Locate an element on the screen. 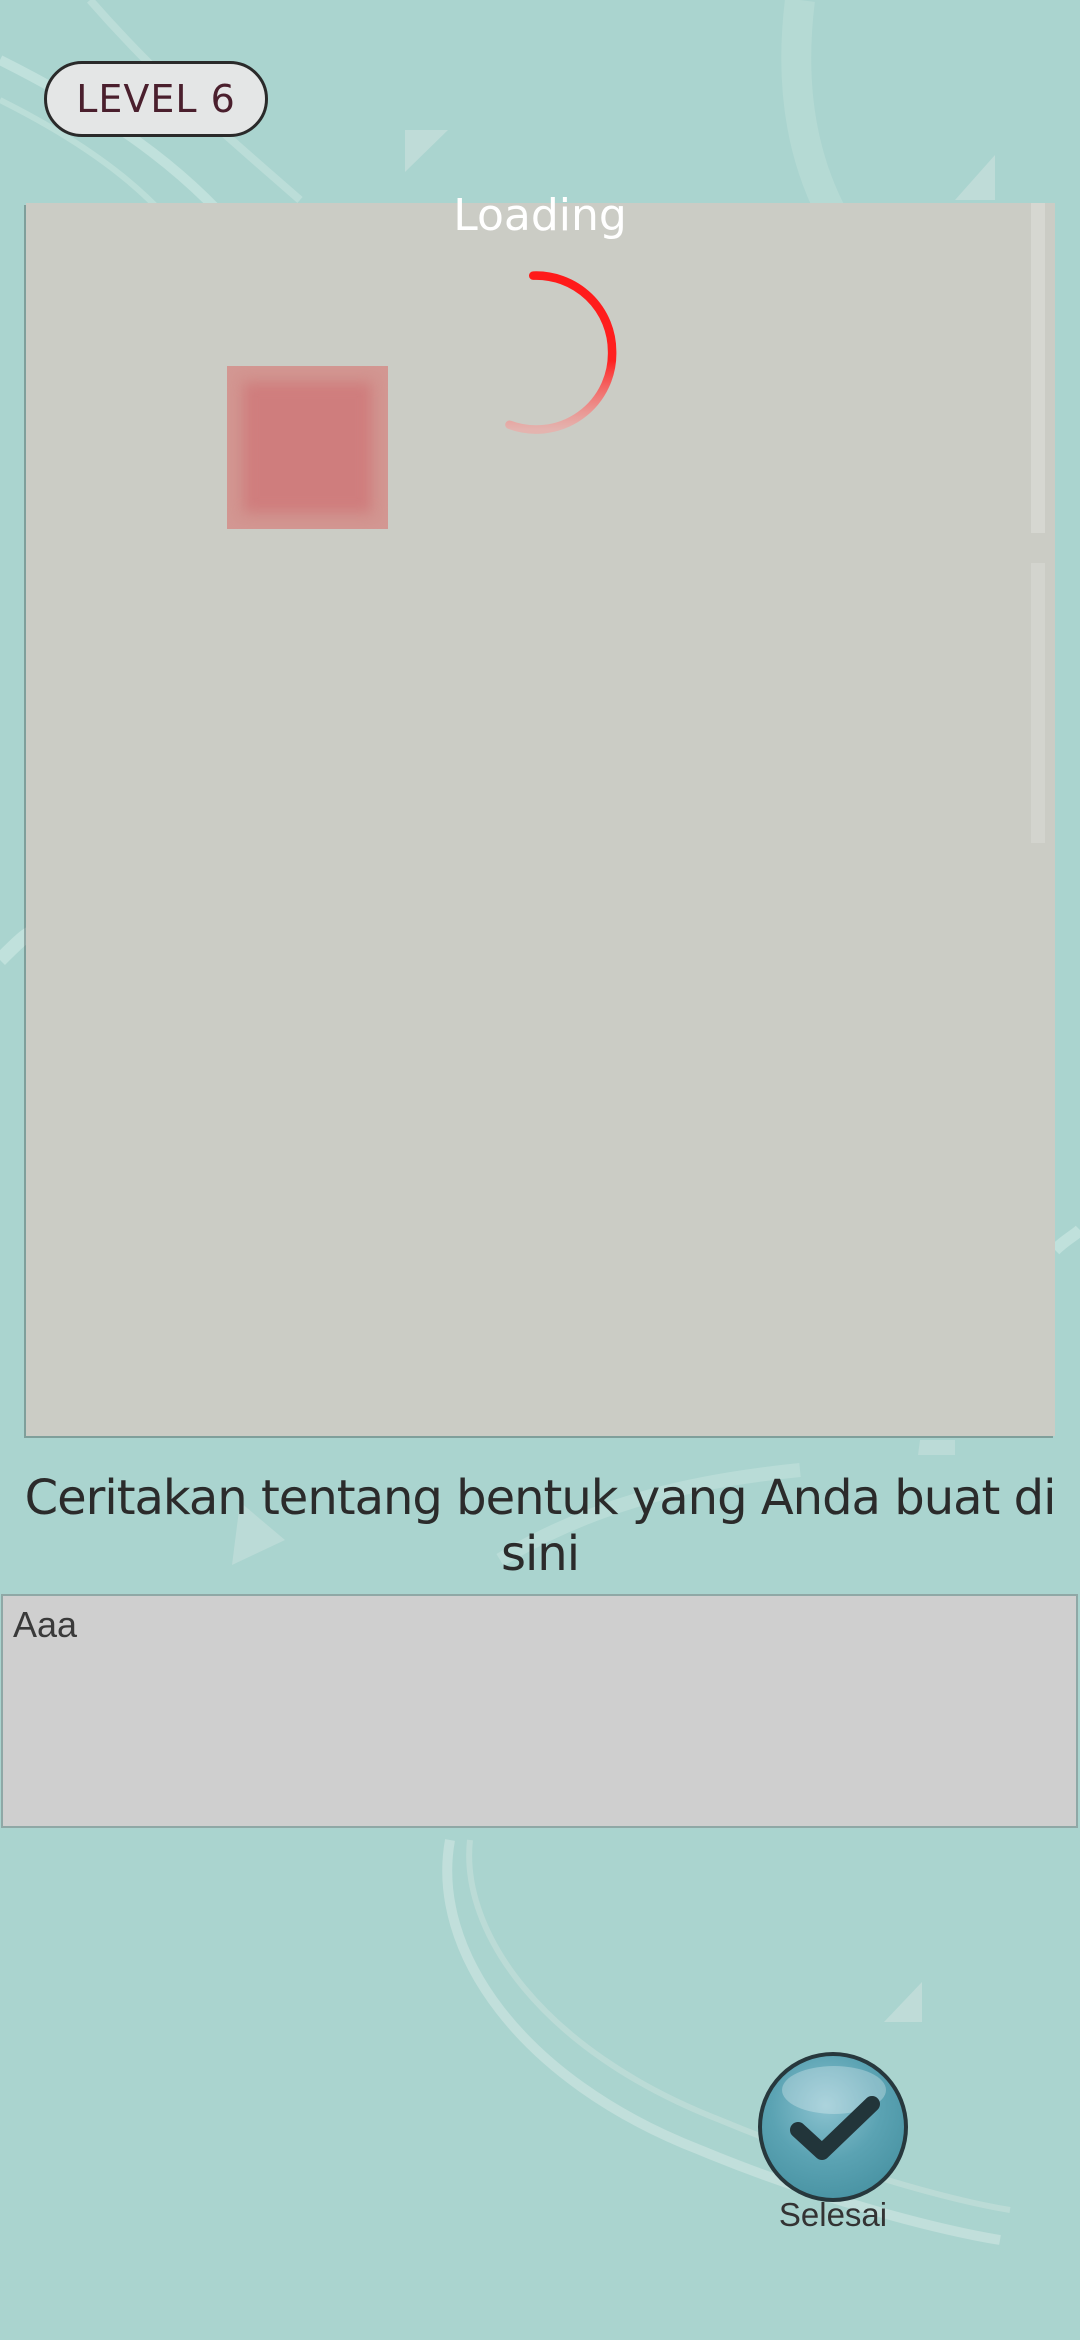  checkmark-icon is located at coordinates (835, 2128).